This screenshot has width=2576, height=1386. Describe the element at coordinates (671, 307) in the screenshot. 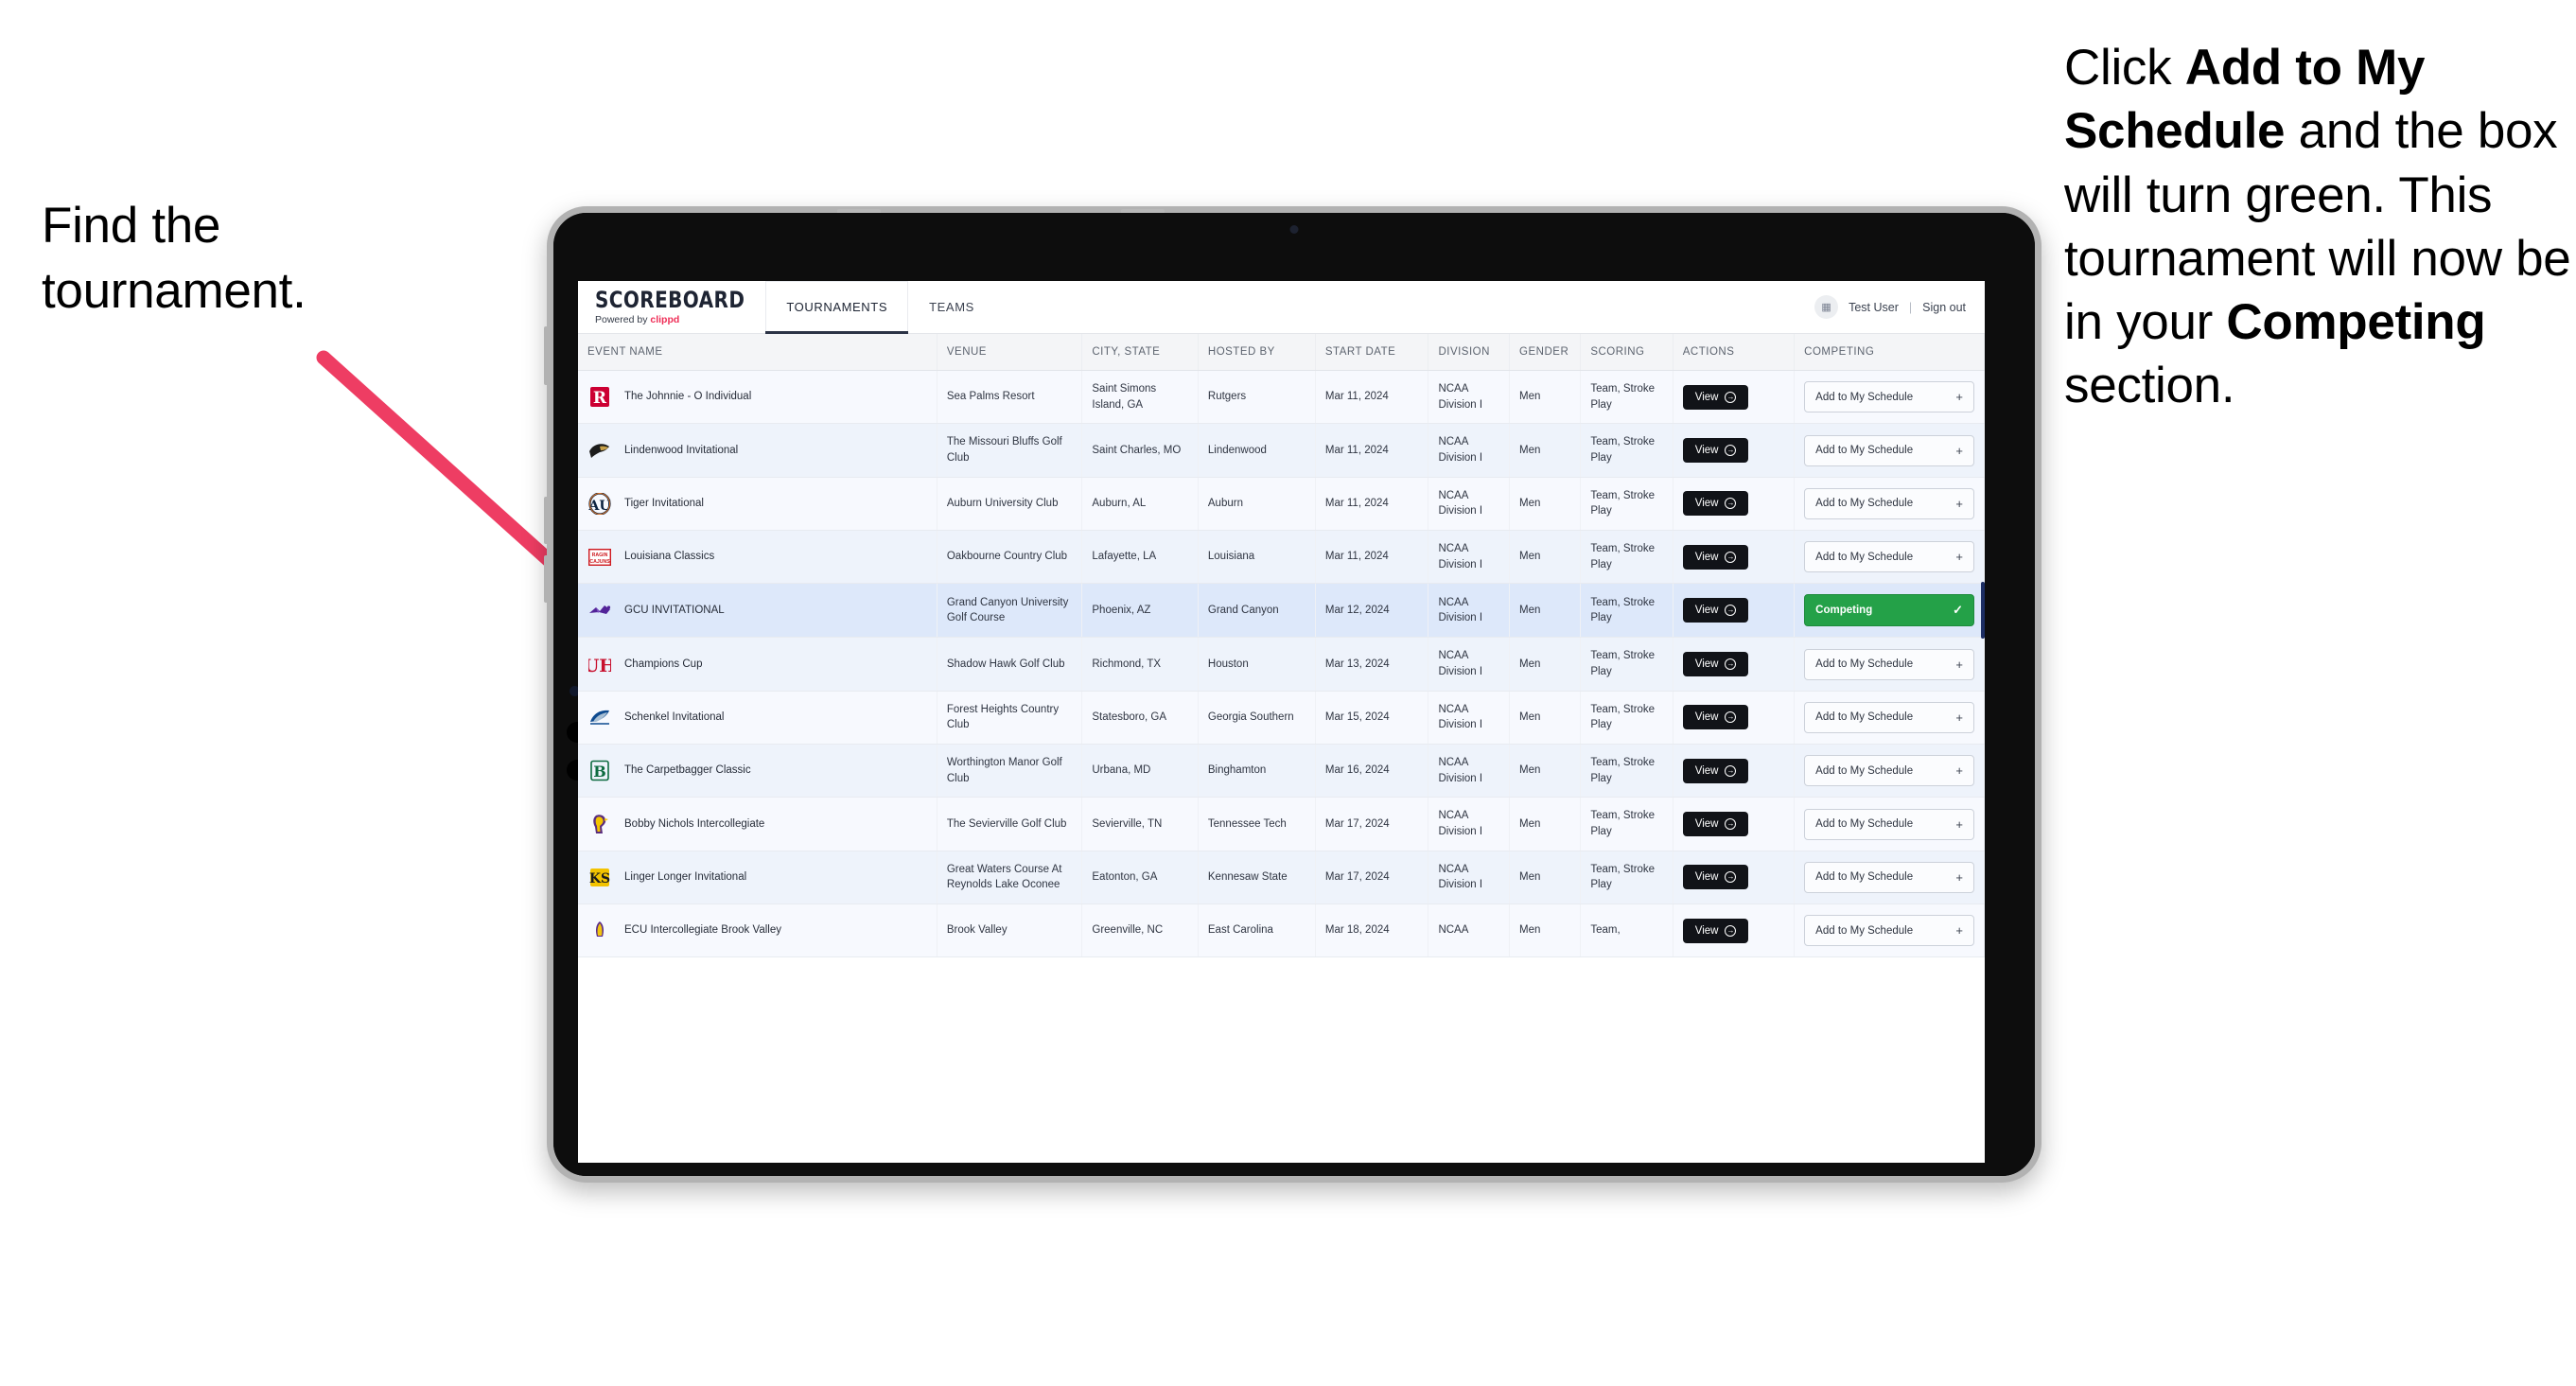

I see `brand-logo: SCOREBOARD Powered by clippd` at that location.